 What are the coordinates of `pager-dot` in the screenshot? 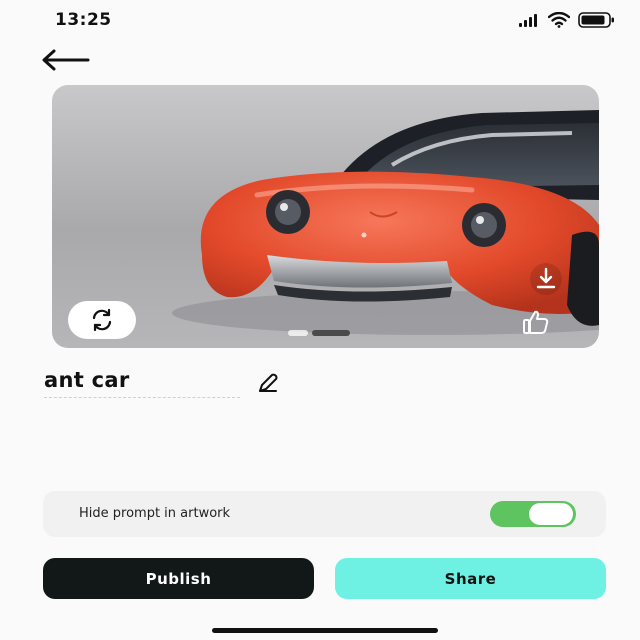 It's located at (298, 333).